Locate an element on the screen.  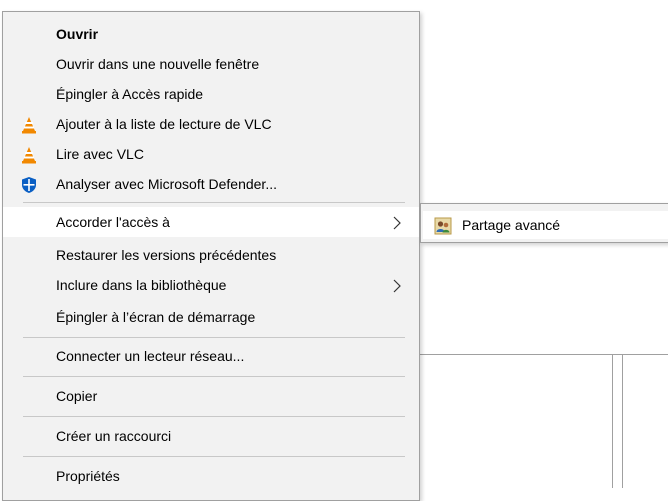
menu-item-label: Lire avec VLC is located at coordinates (100, 154).